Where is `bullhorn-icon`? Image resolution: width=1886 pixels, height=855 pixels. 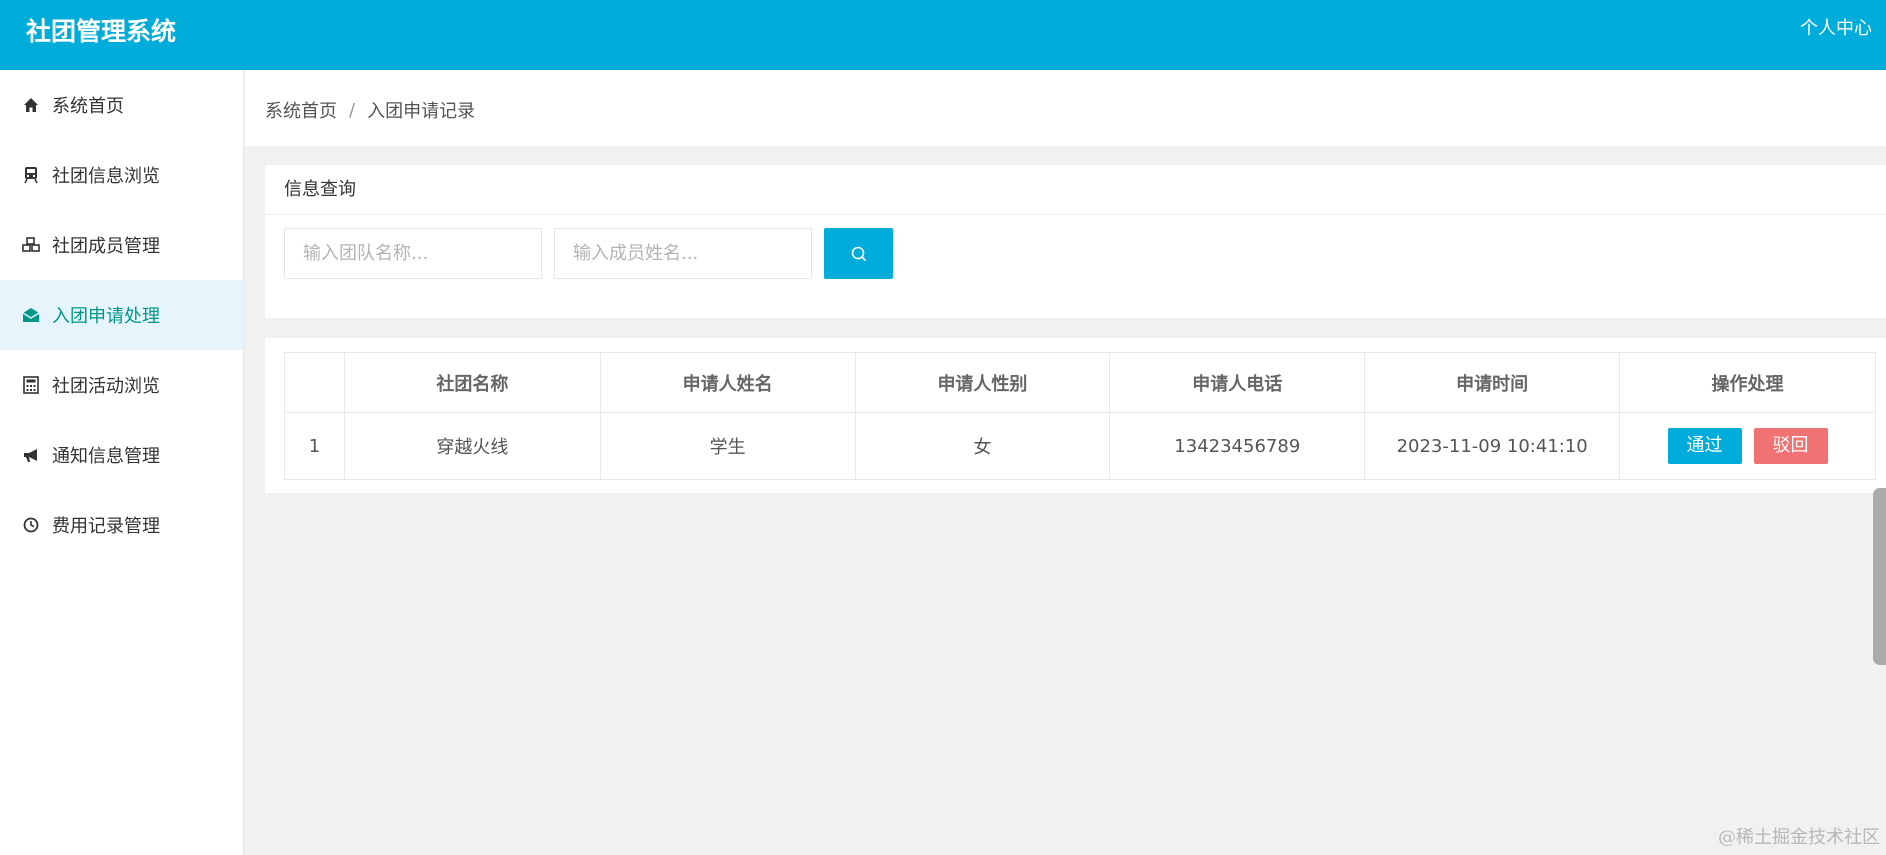 bullhorn-icon is located at coordinates (31, 455).